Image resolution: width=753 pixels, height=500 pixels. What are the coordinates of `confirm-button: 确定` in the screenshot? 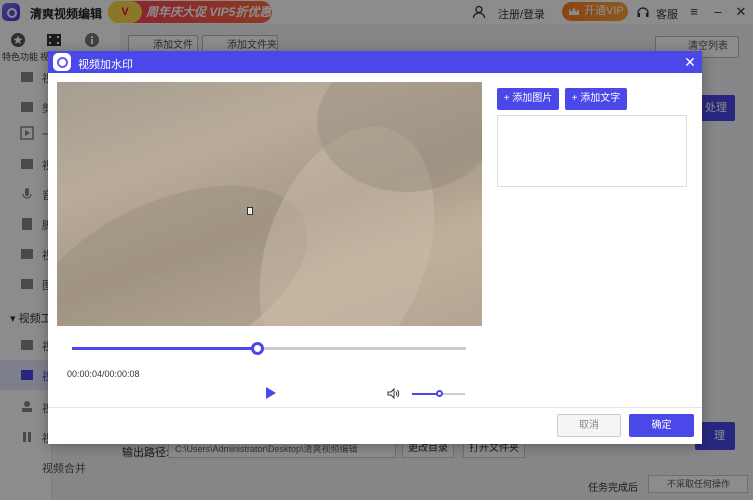 It's located at (661, 425).